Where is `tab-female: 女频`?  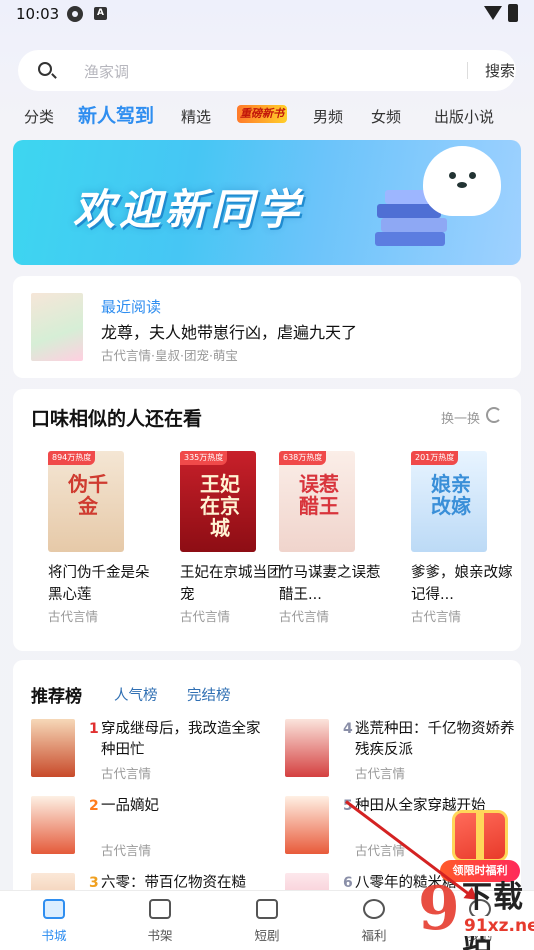
tab-female: 女频 is located at coordinates (386, 116).